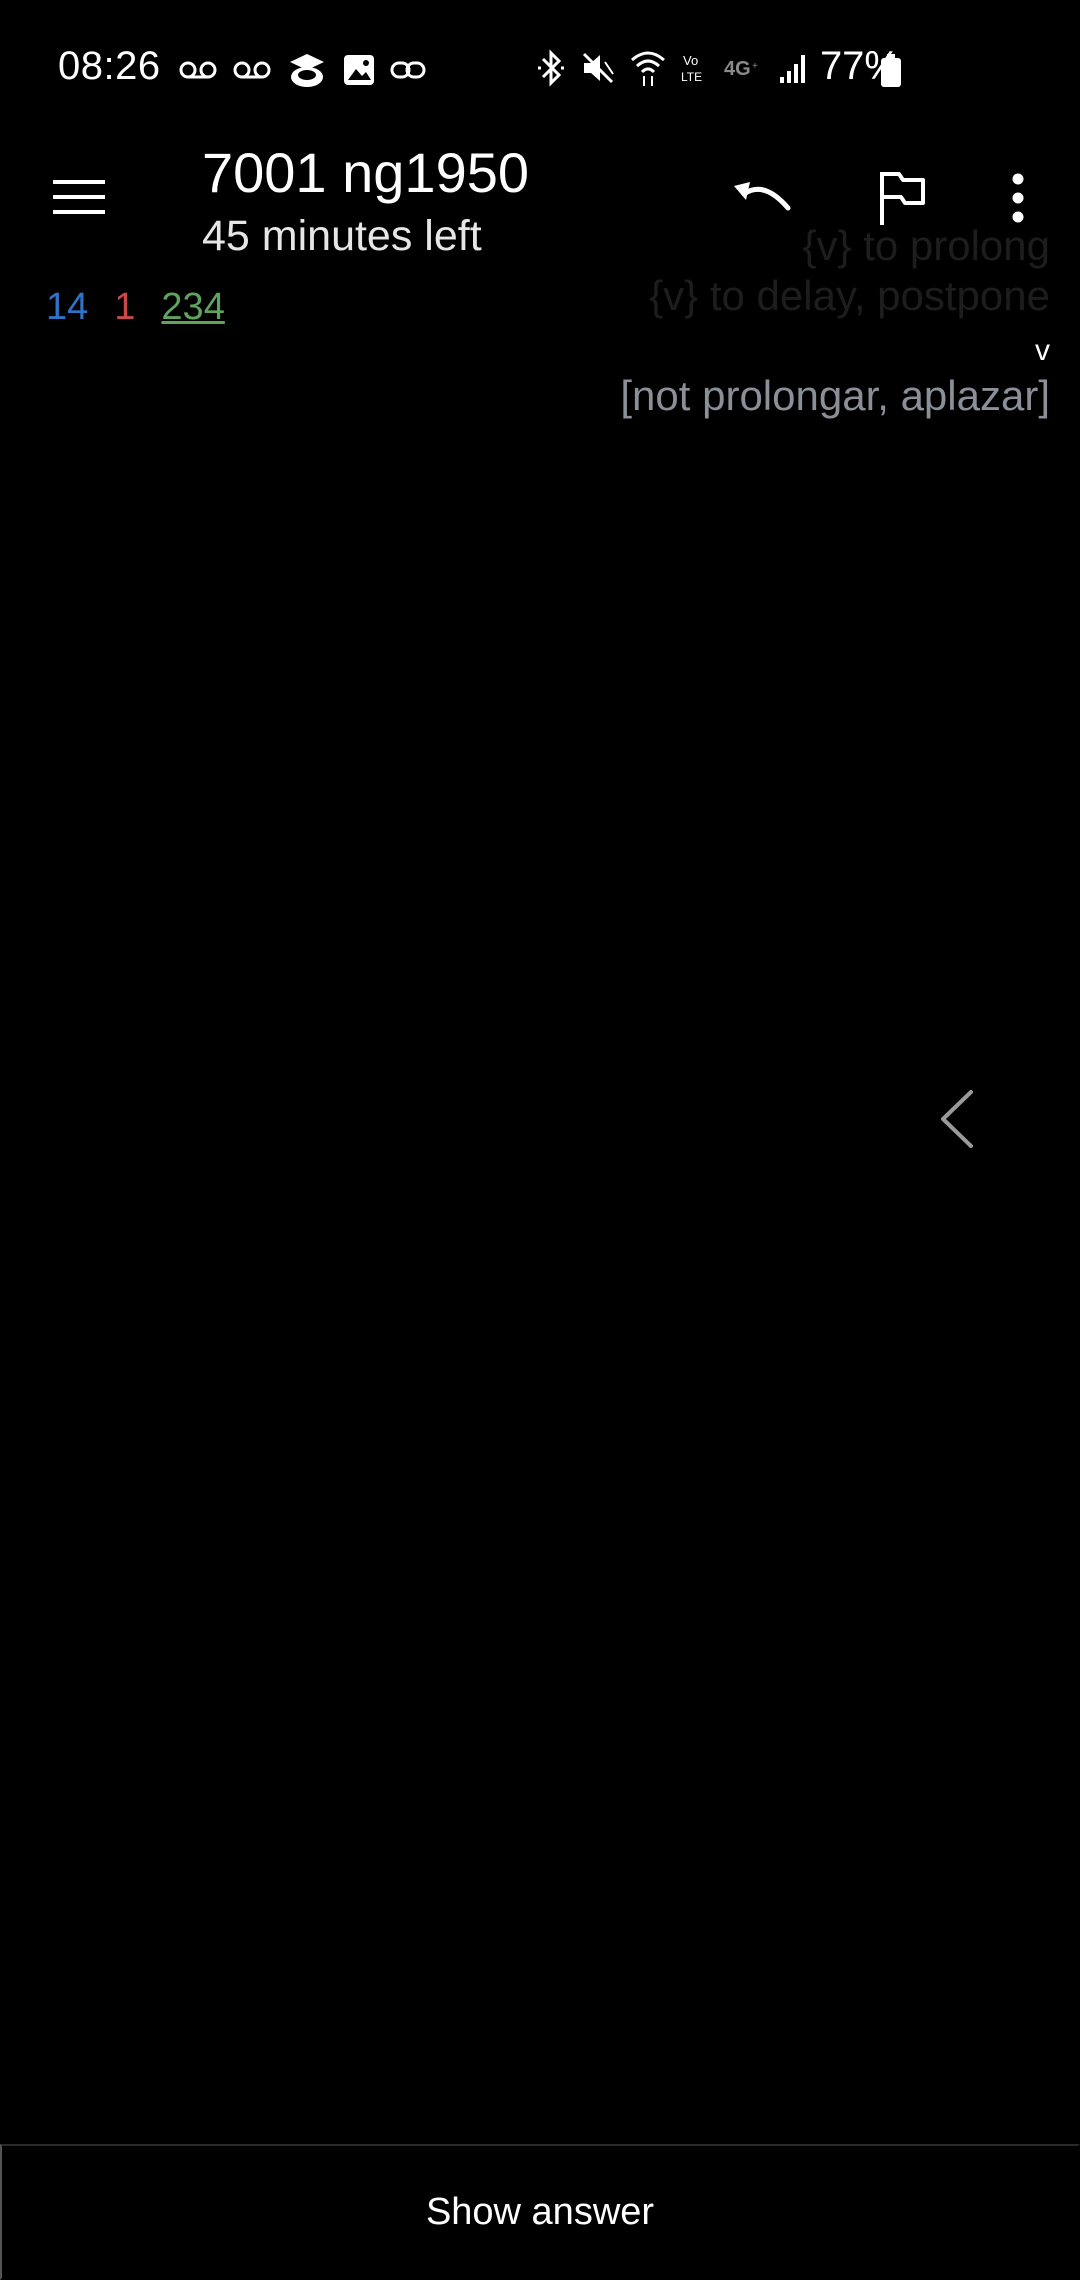 Image resolution: width=1080 pixels, height=2280 pixels. I want to click on wifi-icon, so click(648, 68).